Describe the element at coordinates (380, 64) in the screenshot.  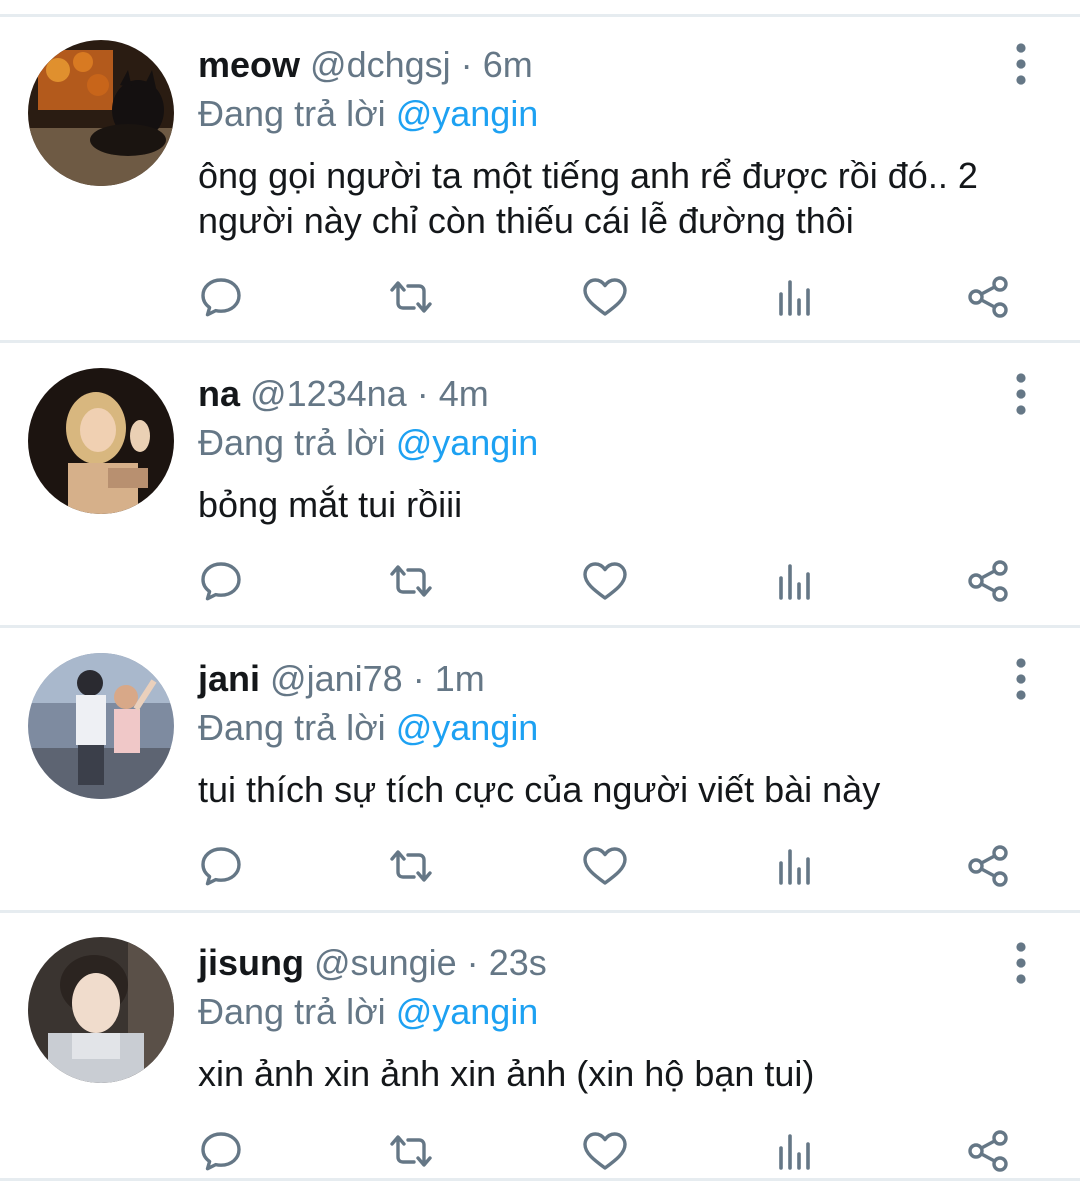
I see `user-handle: @dchgsj` at that location.